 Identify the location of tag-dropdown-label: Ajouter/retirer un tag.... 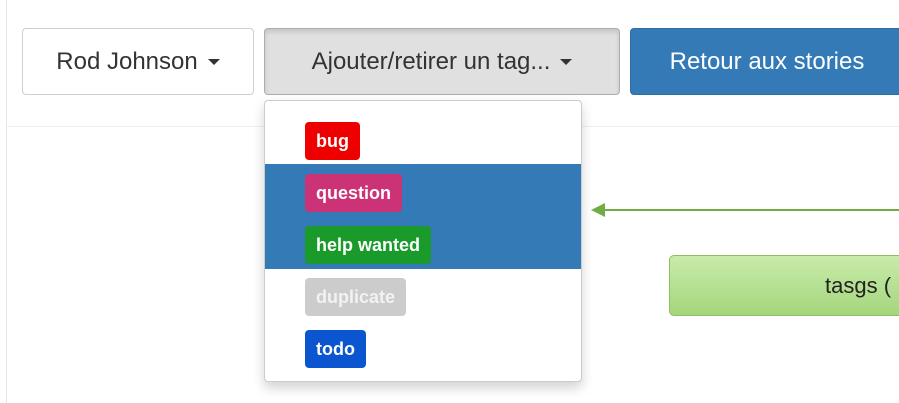
(431, 61).